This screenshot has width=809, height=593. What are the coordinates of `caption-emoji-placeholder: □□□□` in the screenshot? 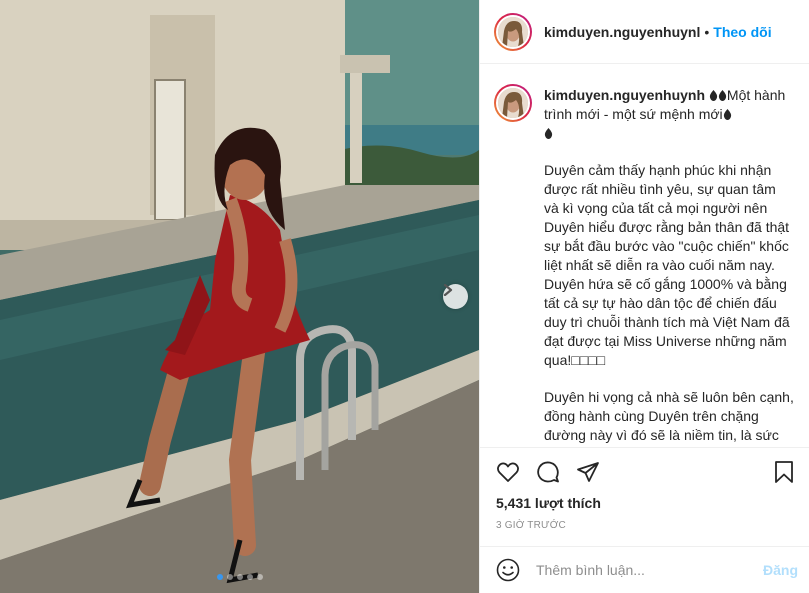 It's located at (588, 360).